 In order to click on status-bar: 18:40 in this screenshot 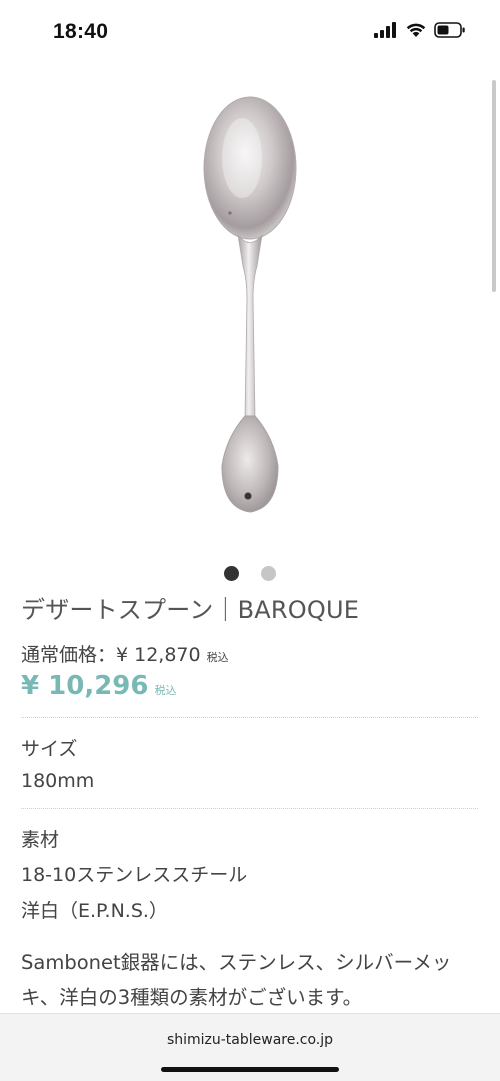, I will do `click(250, 33)`.